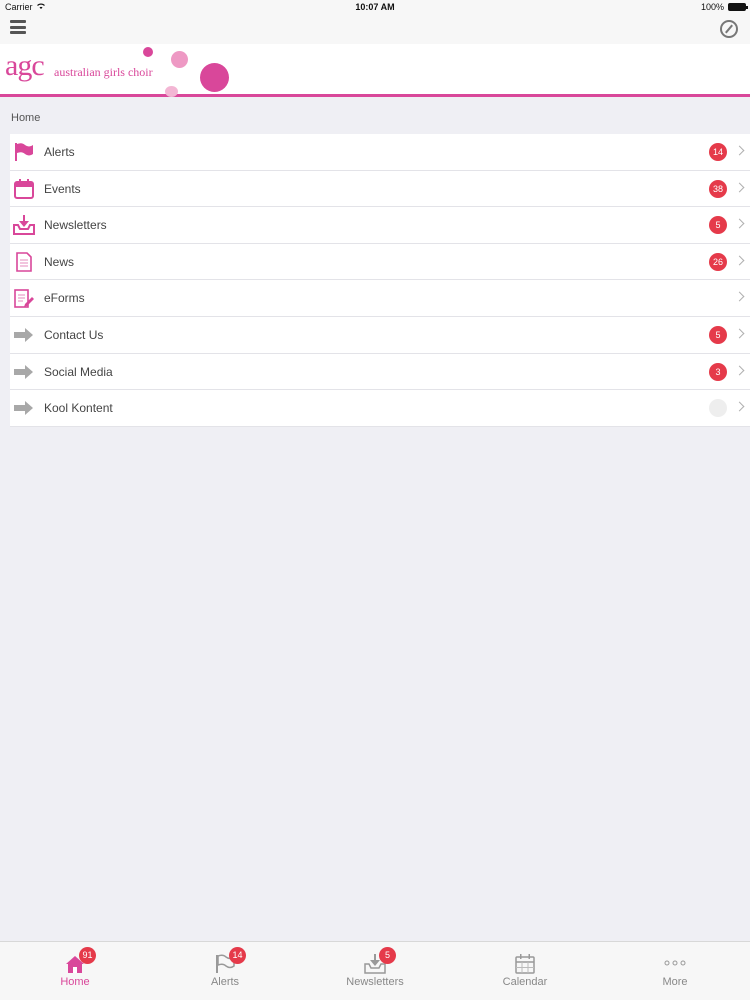 The width and height of the screenshot is (750, 1000). Describe the element at coordinates (237, 955) in the screenshot. I see `tab-badge: 14` at that location.